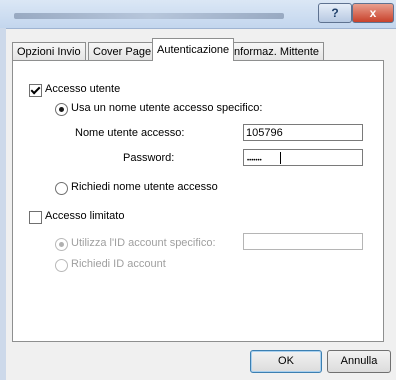 The image size is (396, 380). What do you see at coordinates (85, 216) in the screenshot?
I see `limited-access-label: Accesso limitato` at bounding box center [85, 216].